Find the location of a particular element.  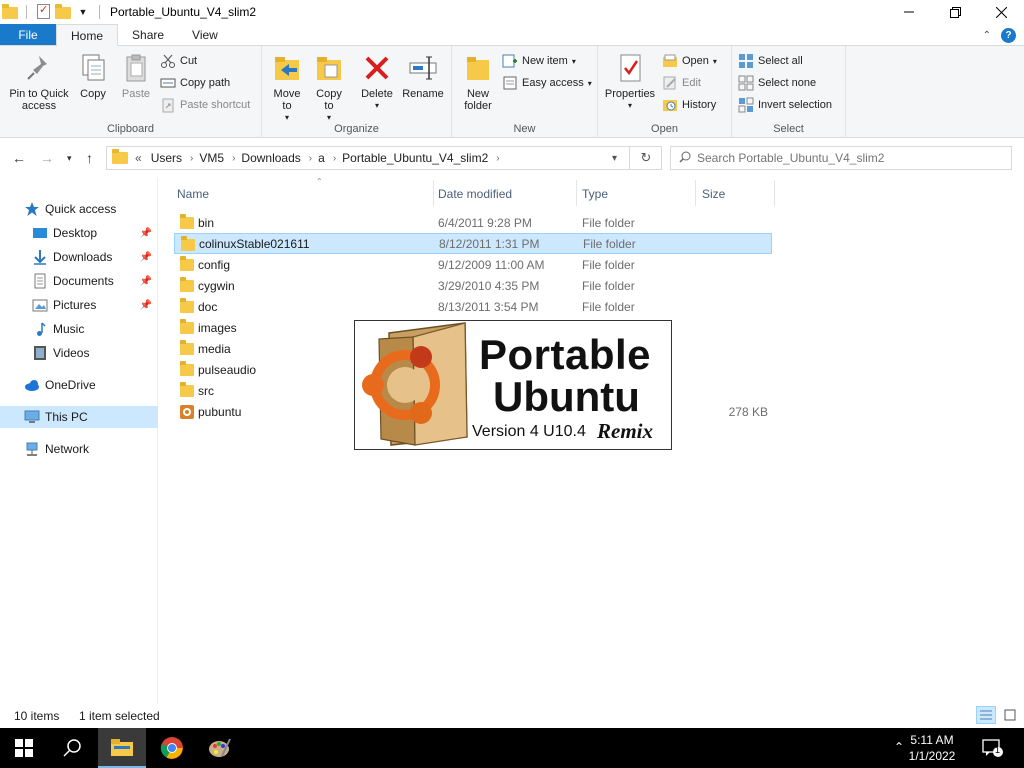

recent-locations-chevron-icon: ▾ is located at coordinates (69, 158).